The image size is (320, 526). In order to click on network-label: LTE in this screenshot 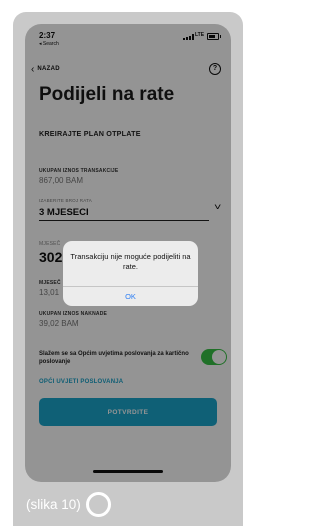, I will do `click(200, 35)`.